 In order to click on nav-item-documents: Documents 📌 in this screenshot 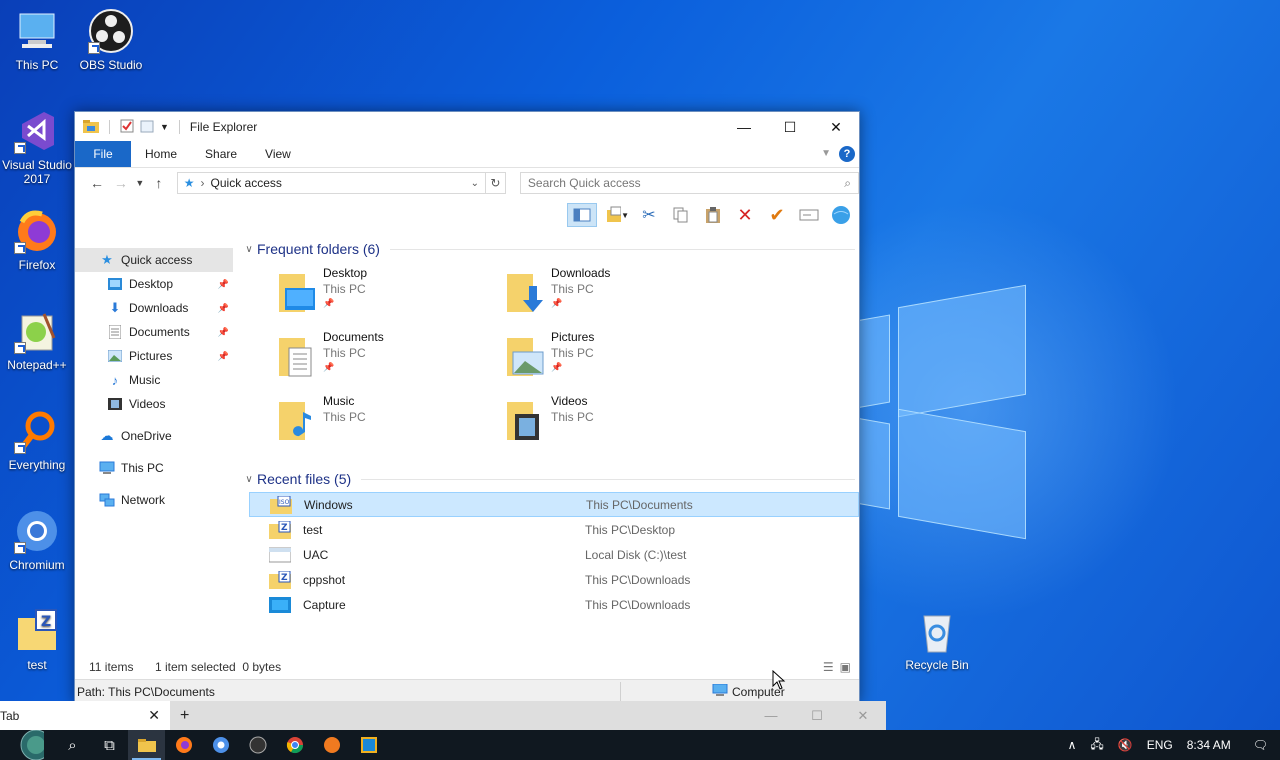, I will do `click(154, 332)`.